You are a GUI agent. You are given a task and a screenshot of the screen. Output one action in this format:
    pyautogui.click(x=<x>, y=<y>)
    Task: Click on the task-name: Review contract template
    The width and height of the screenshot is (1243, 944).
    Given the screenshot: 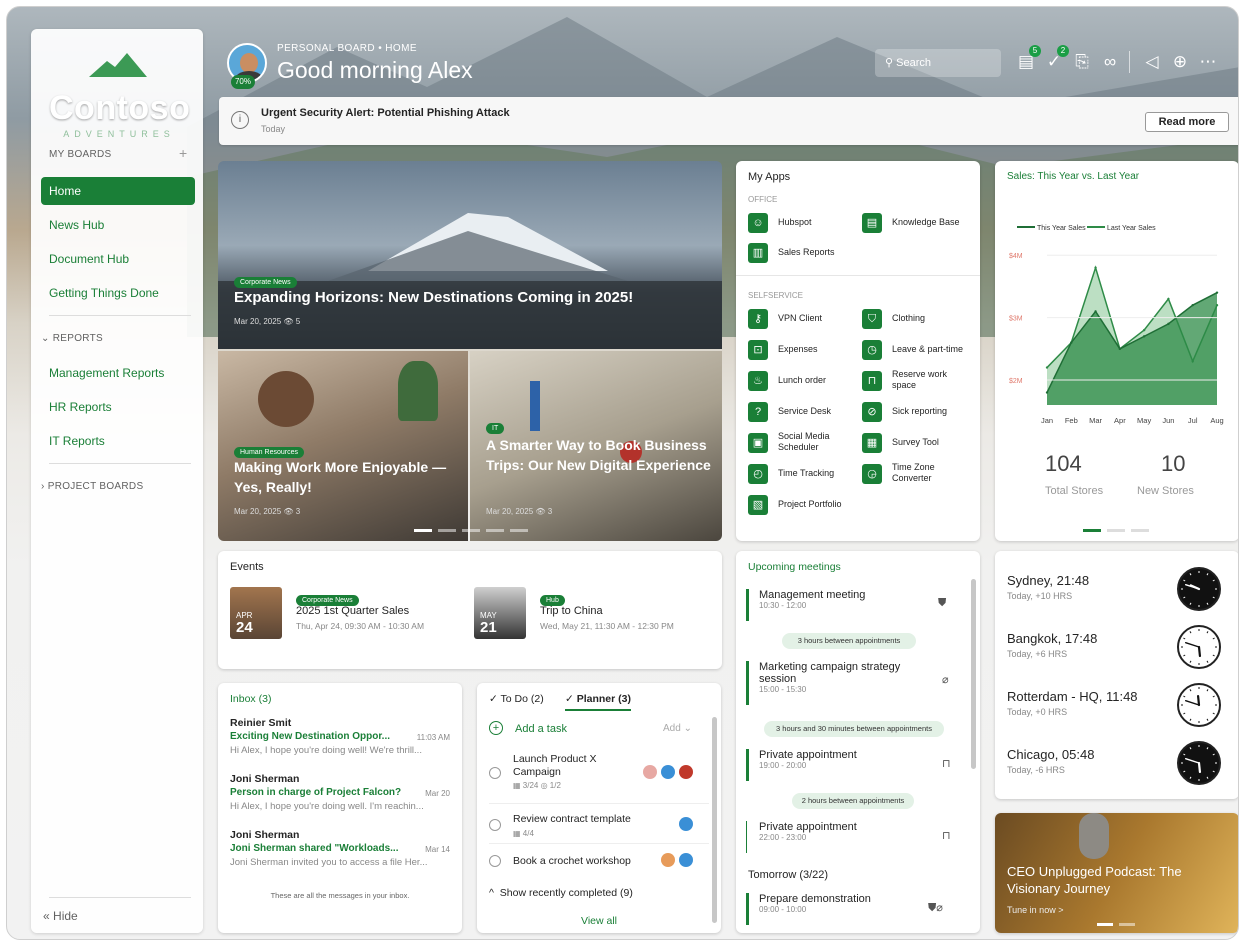 What is the action you would take?
    pyautogui.click(x=572, y=819)
    